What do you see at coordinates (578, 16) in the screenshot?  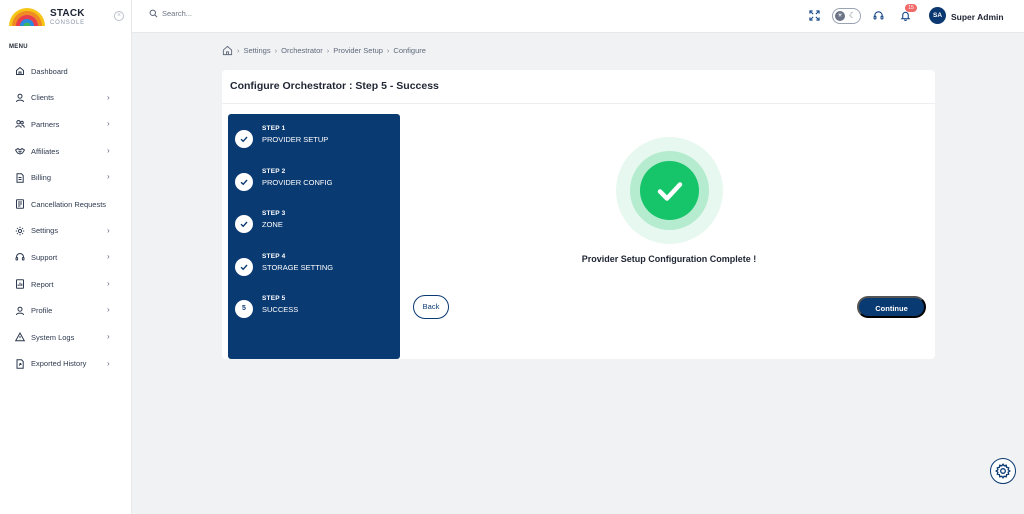 I see `topbar: ☀ ☾ 15 SA Super Admin` at bounding box center [578, 16].